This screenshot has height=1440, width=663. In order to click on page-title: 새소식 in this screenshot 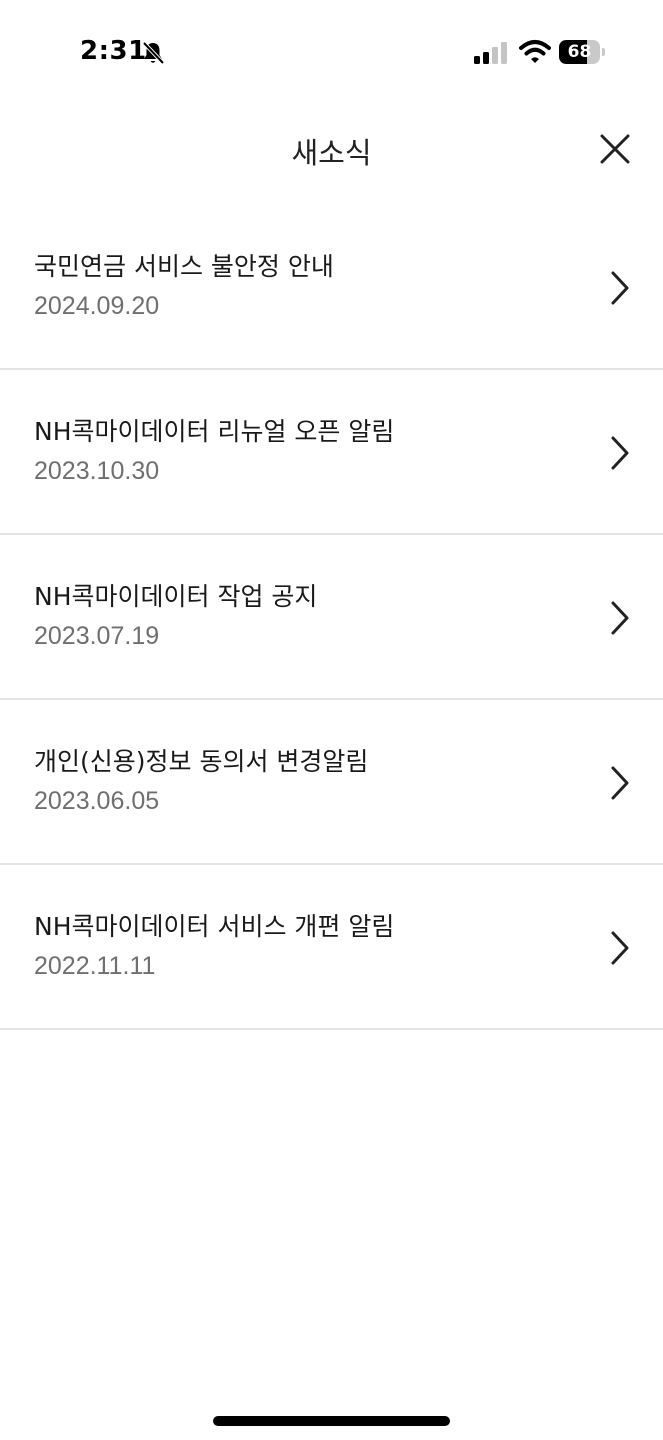, I will do `click(331, 153)`.